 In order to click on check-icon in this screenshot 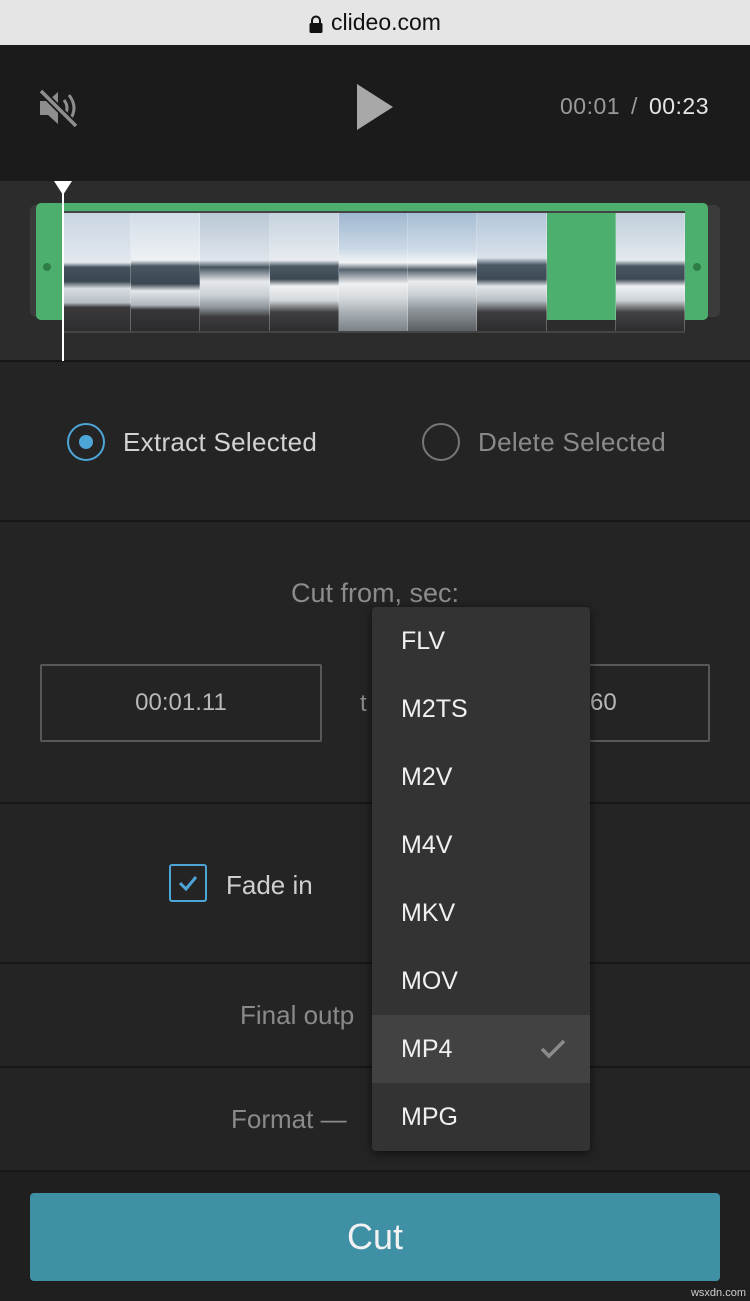, I will do `click(188, 884)`.